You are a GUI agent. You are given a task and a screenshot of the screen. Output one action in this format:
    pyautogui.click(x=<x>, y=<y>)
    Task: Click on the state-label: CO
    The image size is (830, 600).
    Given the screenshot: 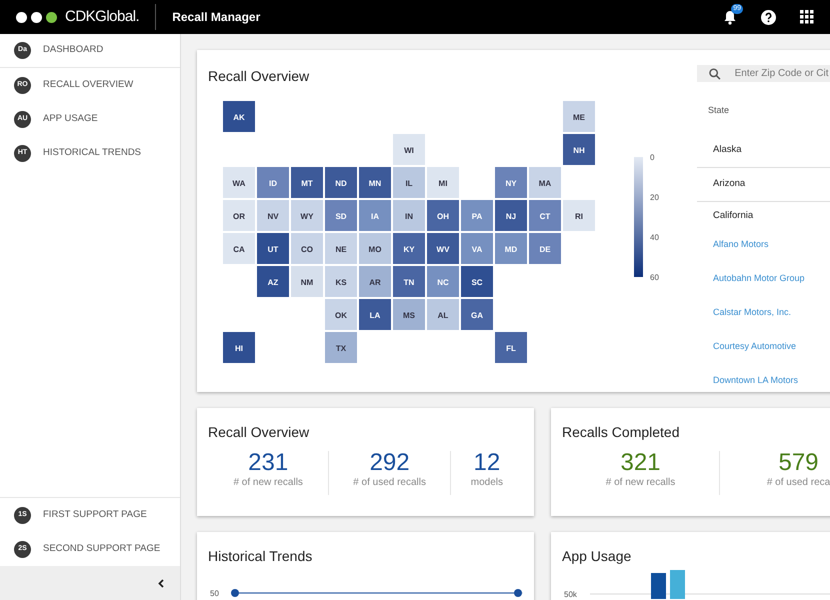 What is the action you would take?
    pyautogui.click(x=307, y=249)
    